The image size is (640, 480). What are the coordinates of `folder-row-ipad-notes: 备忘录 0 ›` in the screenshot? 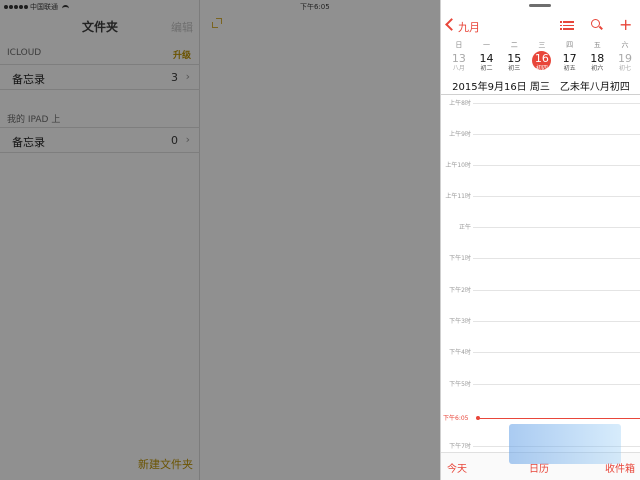 It's located at (100, 140).